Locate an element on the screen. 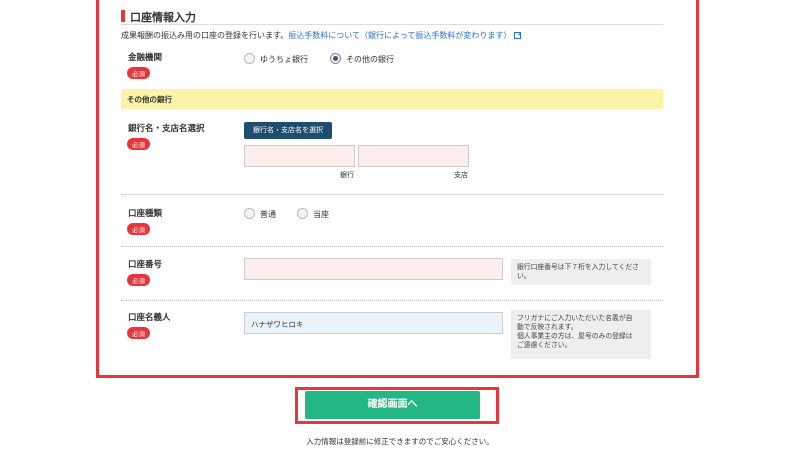 The height and width of the screenshot is (450, 800). account-number-input is located at coordinates (373, 269).